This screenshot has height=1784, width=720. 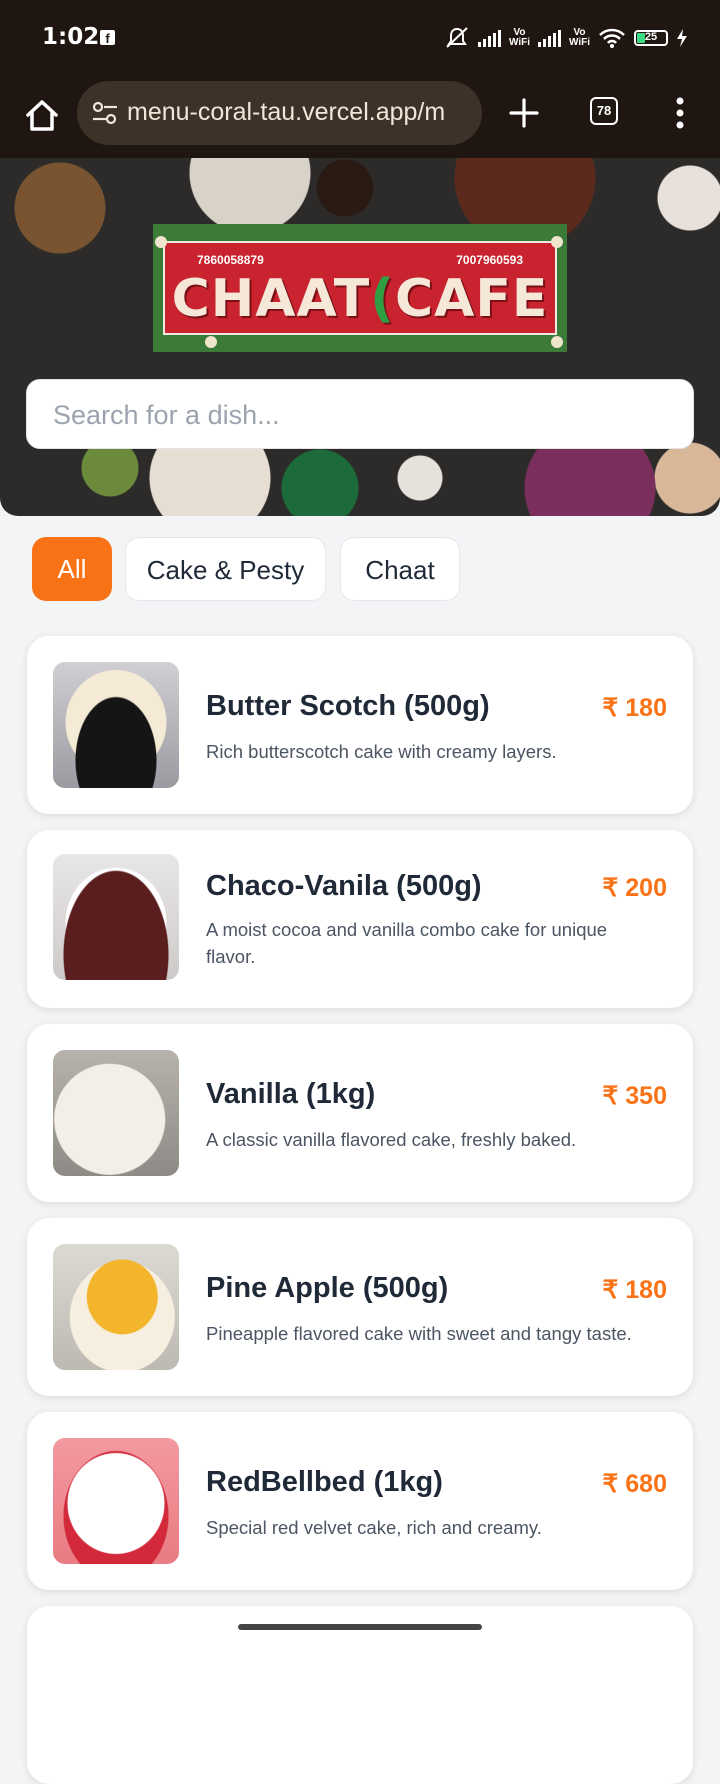 What do you see at coordinates (116, 1113) in the screenshot?
I see `vanilla-image` at bounding box center [116, 1113].